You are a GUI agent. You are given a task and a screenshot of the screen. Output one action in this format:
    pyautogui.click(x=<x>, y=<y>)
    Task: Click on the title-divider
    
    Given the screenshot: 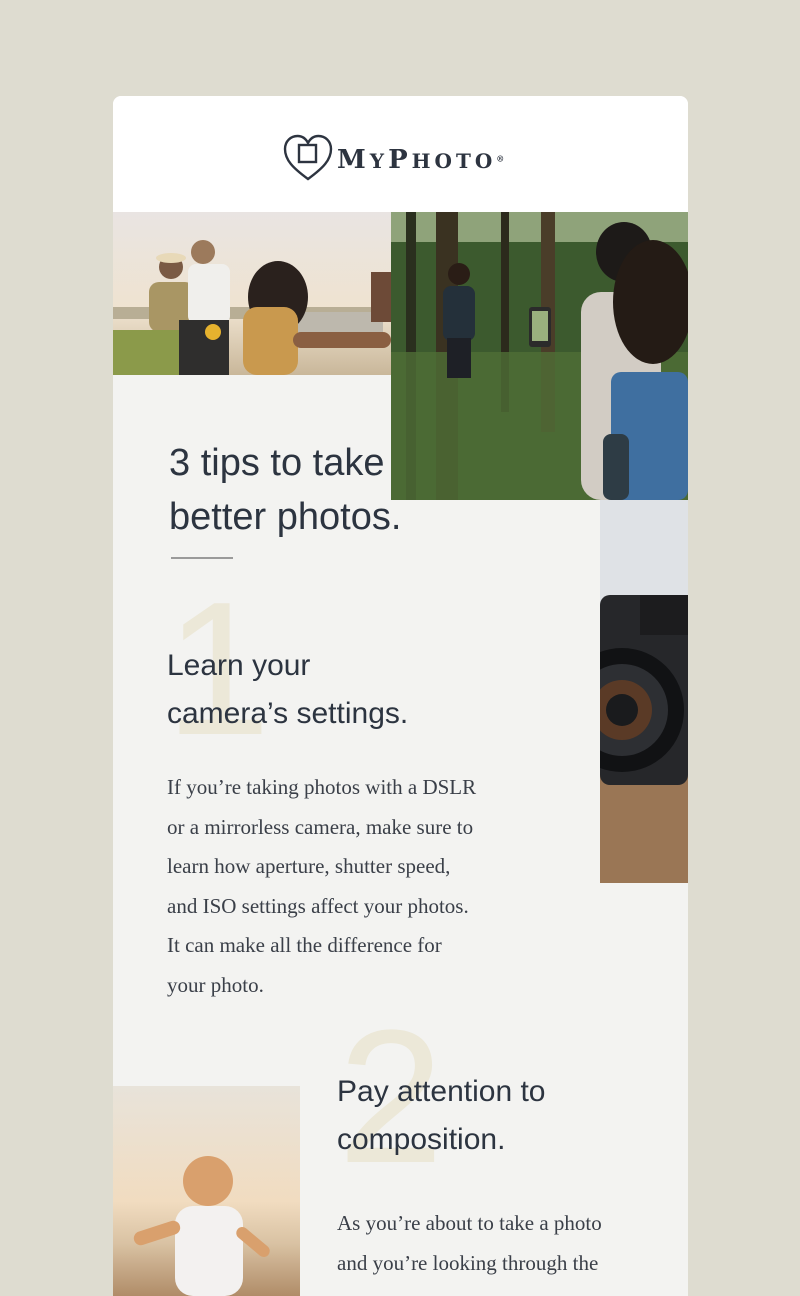 What is the action you would take?
    pyautogui.click(x=202, y=558)
    